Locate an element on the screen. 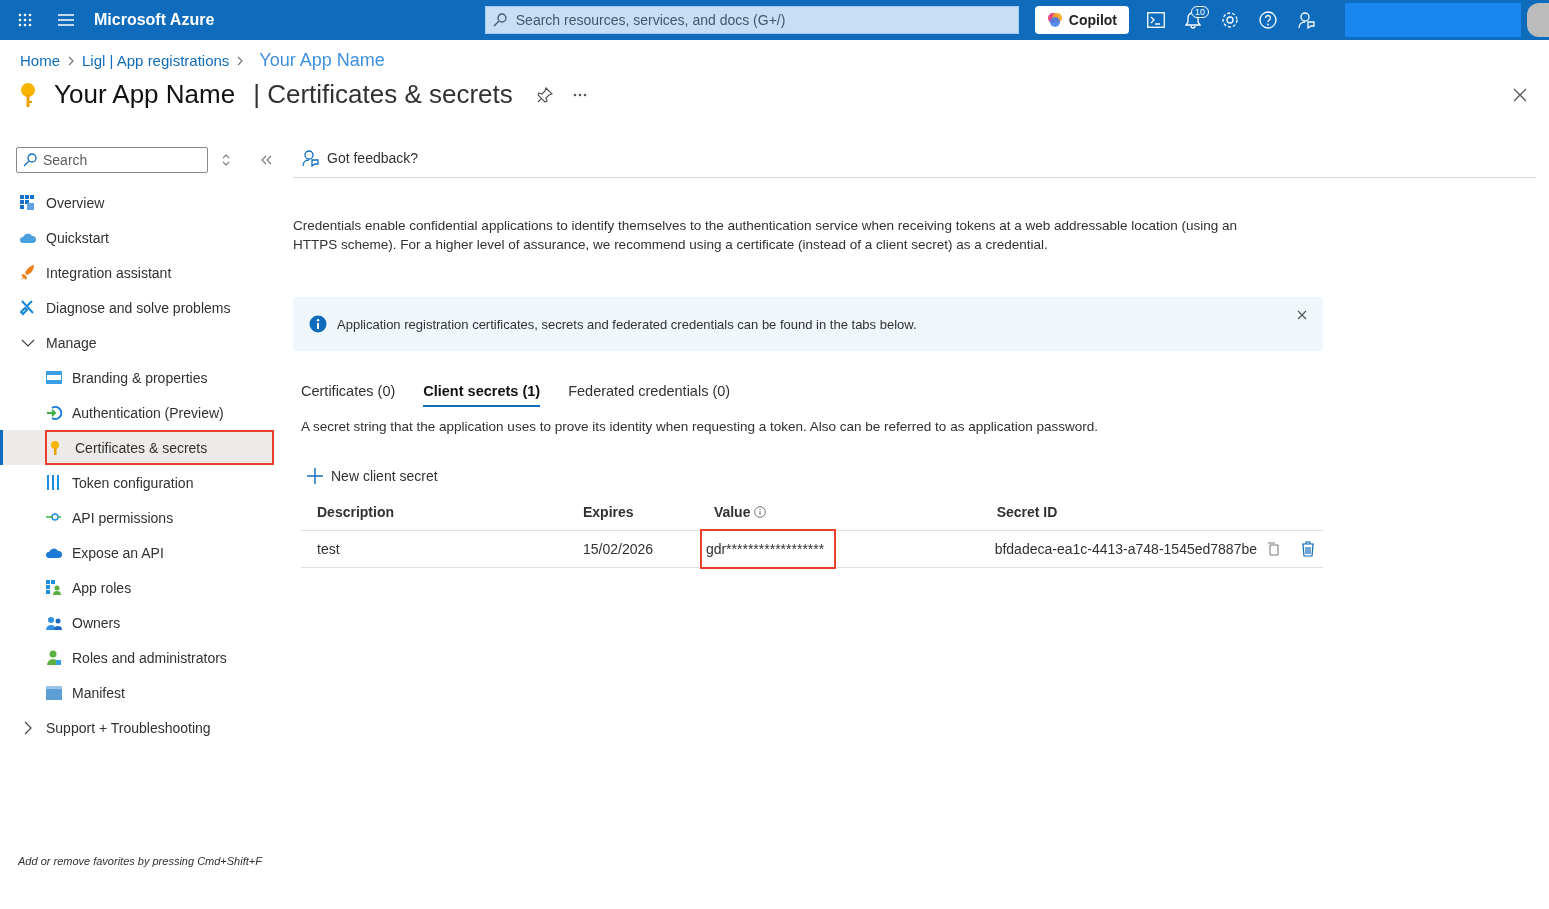 This screenshot has width=1549, height=909. feedback-button: Got feedback? is located at coordinates (360, 158).